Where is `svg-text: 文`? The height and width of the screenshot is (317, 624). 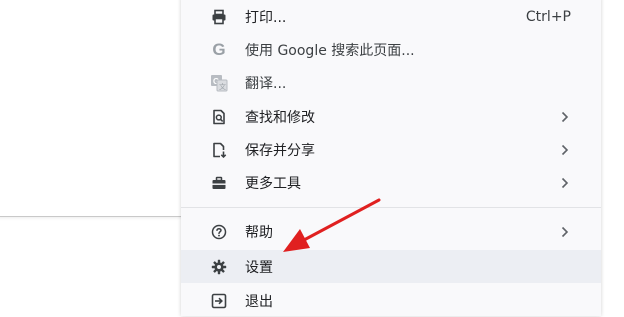 svg-text: 文 is located at coordinates (222, 86).